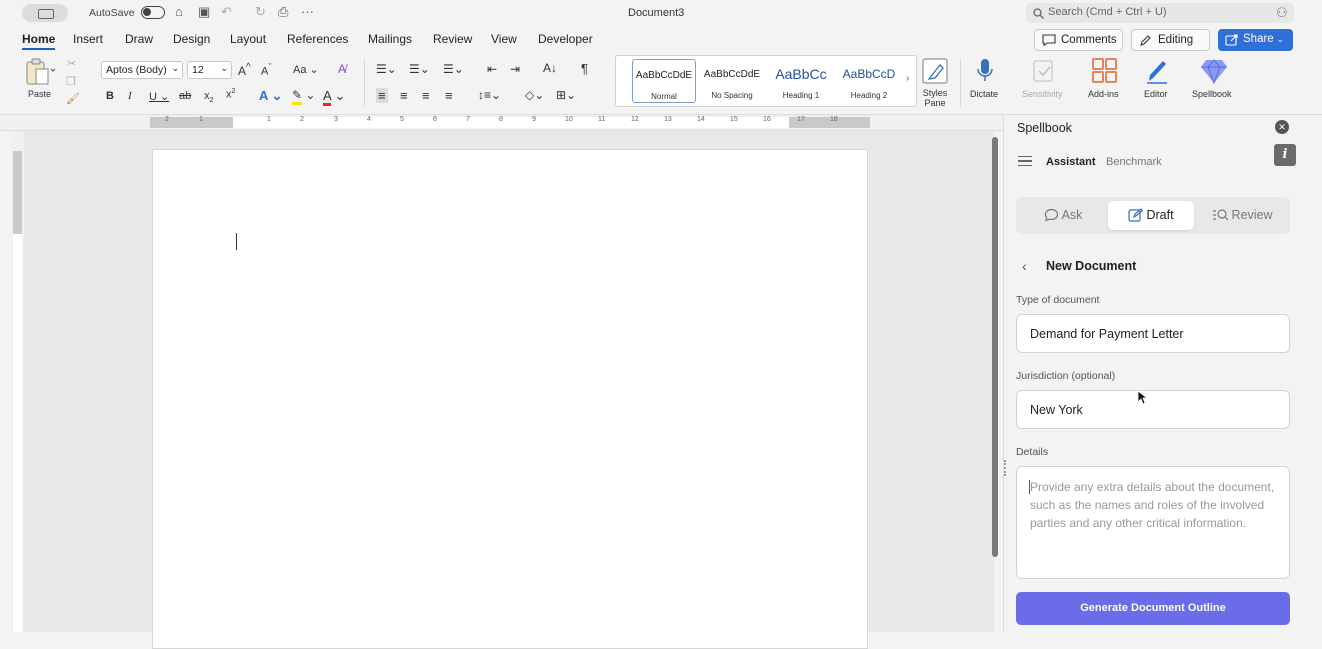 The image size is (1322, 649). Describe the element at coordinates (1038, 13) in the screenshot. I see `search-icon` at that location.